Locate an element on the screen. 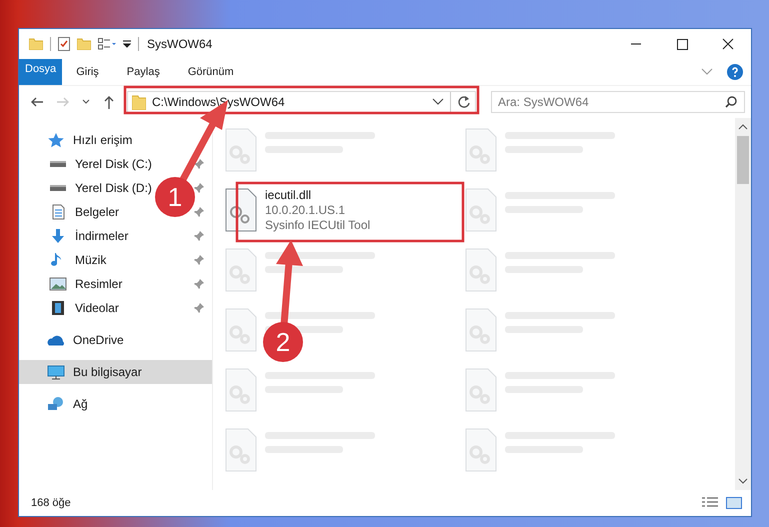 This screenshot has height=527, width=769. refresh-icon is located at coordinates (464, 102).